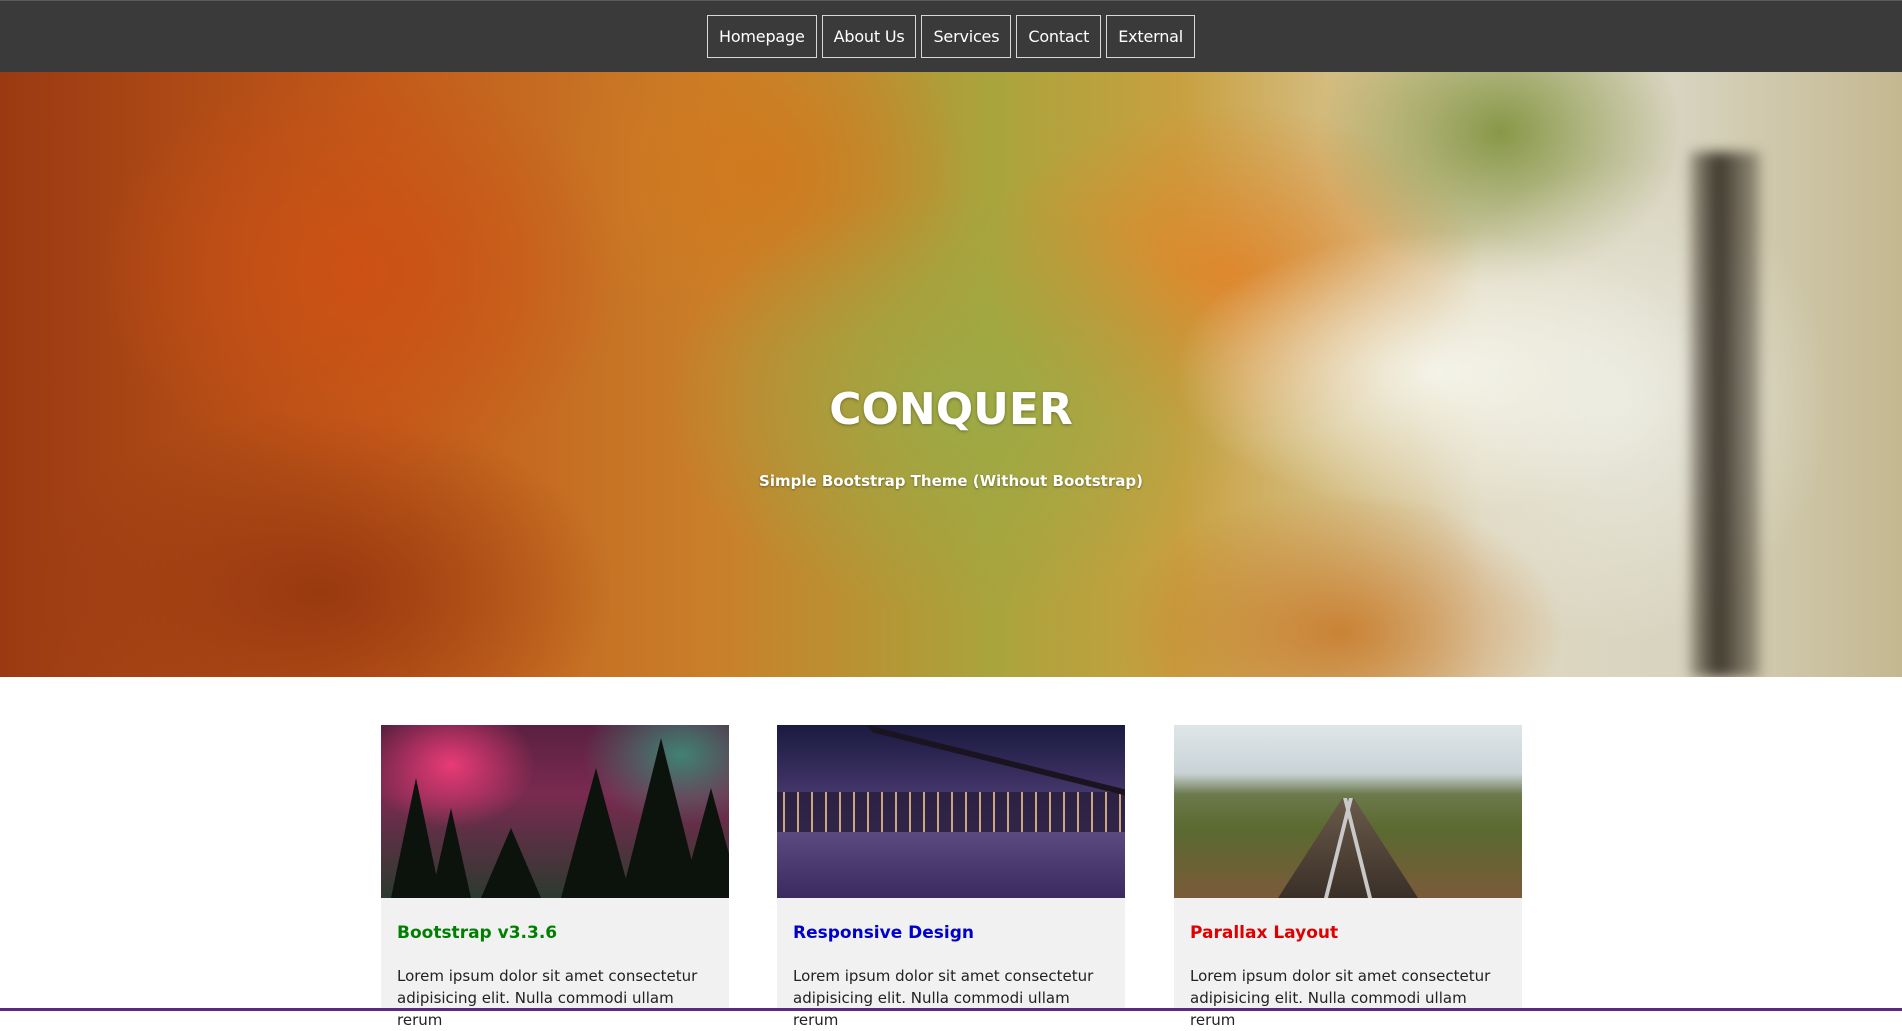 The width and height of the screenshot is (1902, 1031). I want to click on card-image-railway, so click(1348, 811).